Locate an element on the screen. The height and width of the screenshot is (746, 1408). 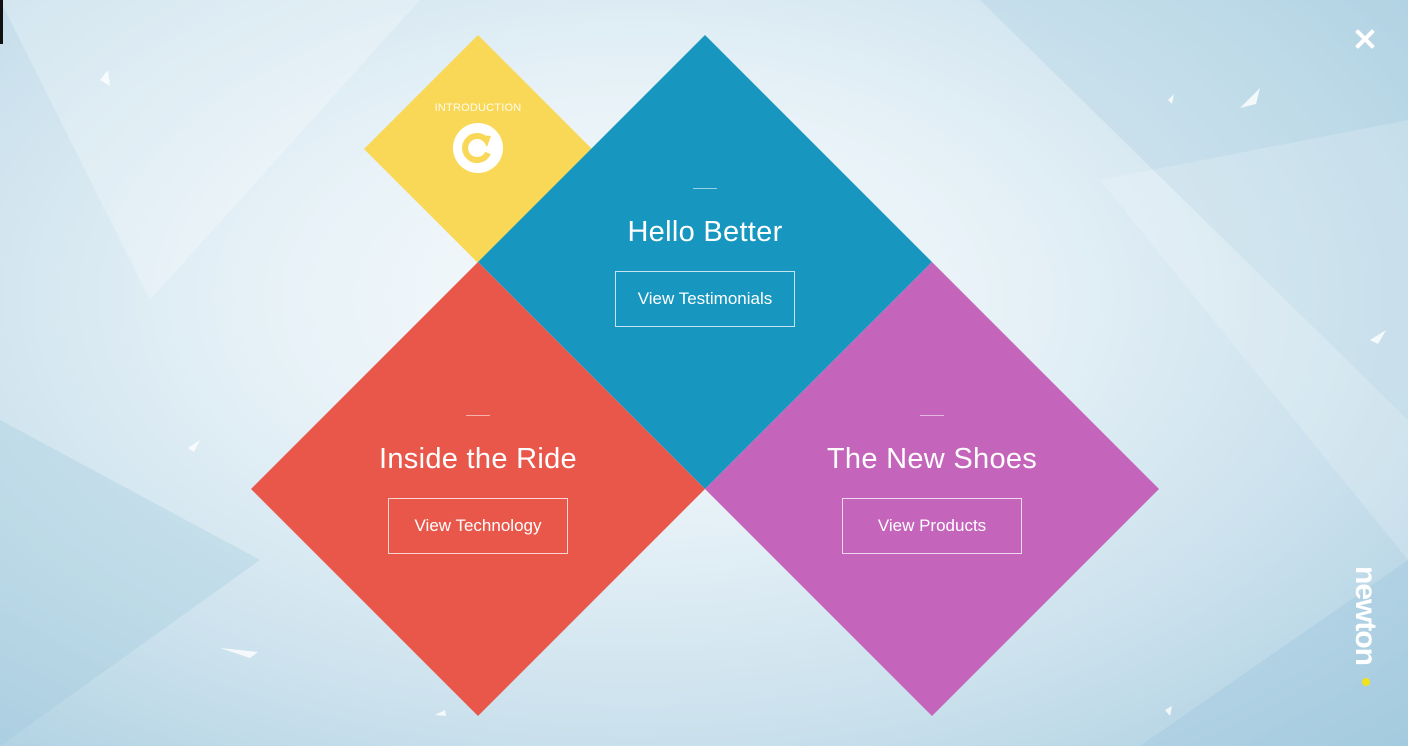
hello-better-divider is located at coordinates (705, 188).